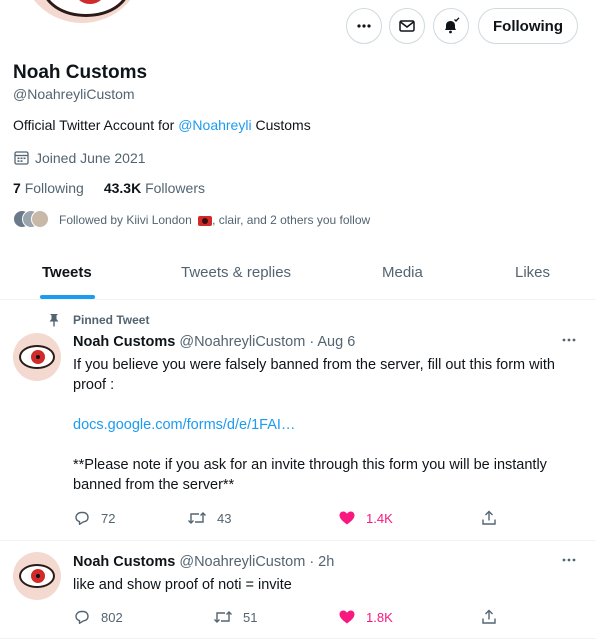  Describe the element at coordinates (250, 617) in the screenshot. I see `retweet-count: 51` at that location.